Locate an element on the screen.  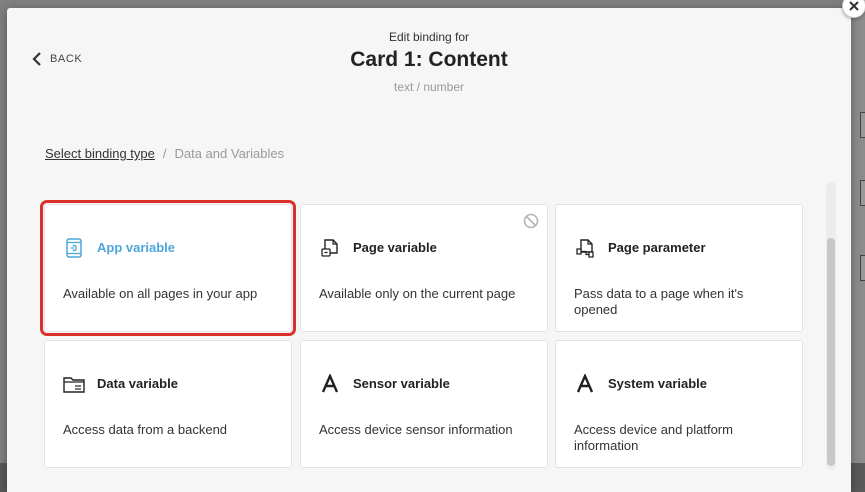
close-icon is located at coordinates (854, 6).